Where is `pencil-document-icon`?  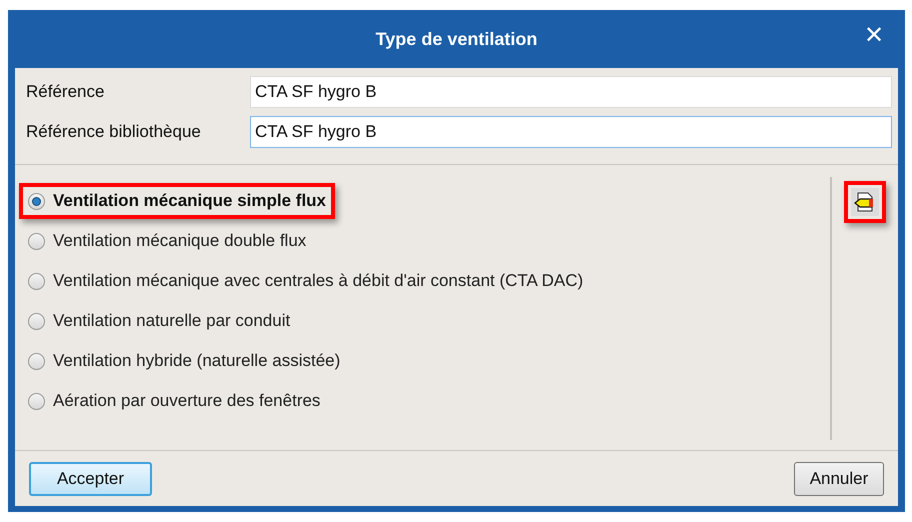 pencil-document-icon is located at coordinates (865, 202).